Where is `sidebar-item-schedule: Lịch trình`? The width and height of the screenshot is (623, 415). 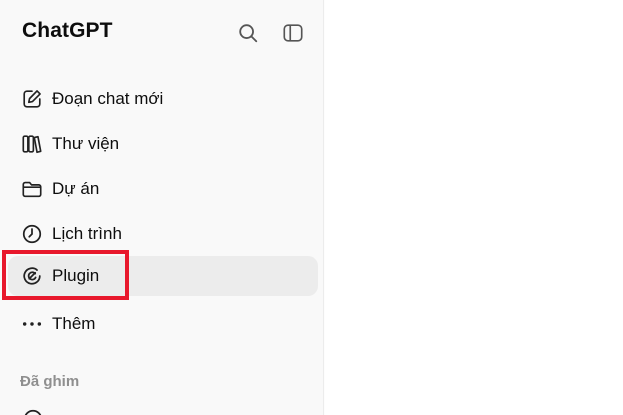
sidebar-item-schedule: Lịch trình is located at coordinates (163, 234).